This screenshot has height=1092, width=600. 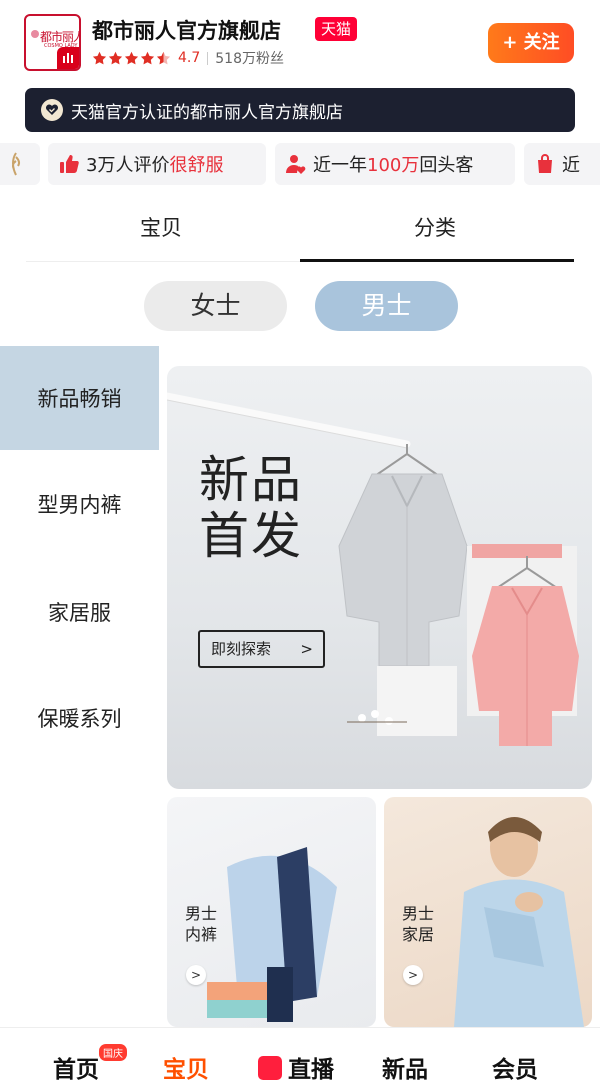 I want to click on tab-items: 宝贝, so click(x=161, y=227).